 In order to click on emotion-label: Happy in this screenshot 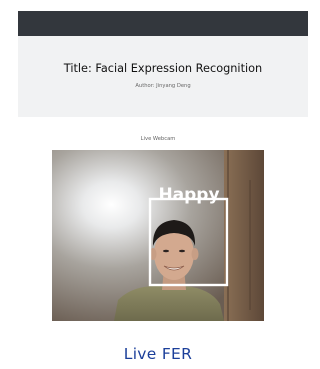, I will do `click(188, 195)`.